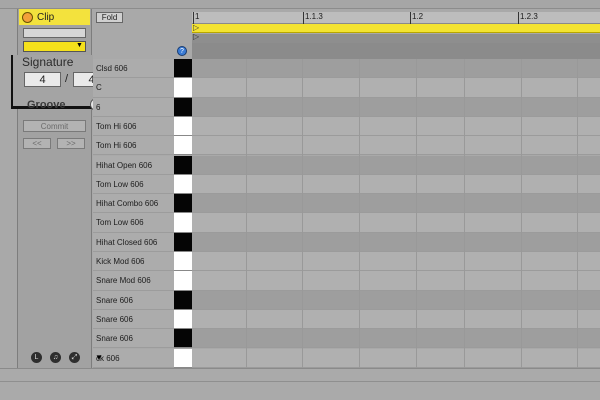 The image size is (600, 400). Describe the element at coordinates (74, 357) in the screenshot. I see `expand-icon: ⤢` at that location.